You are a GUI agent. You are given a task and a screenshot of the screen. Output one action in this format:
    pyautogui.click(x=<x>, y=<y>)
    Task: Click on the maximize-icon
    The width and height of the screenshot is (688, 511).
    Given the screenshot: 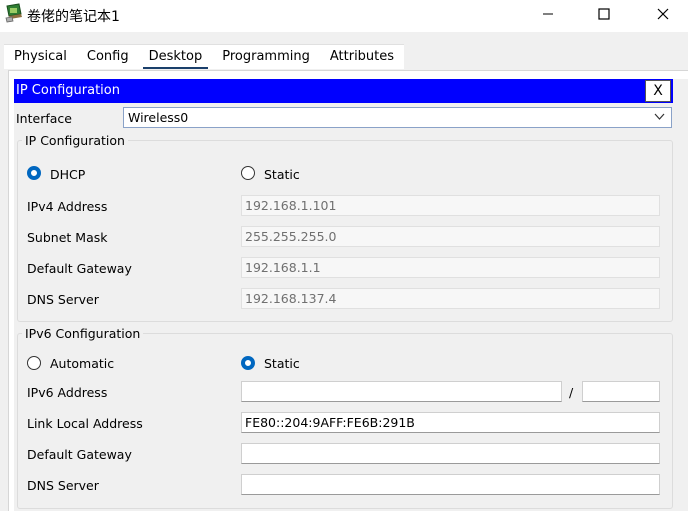 What is the action you would take?
    pyautogui.click(x=604, y=14)
    